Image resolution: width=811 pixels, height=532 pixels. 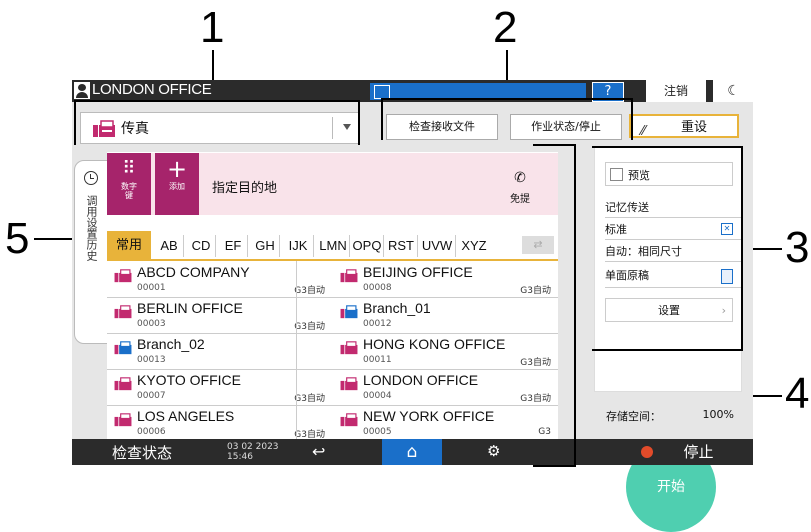 What do you see at coordinates (54, 239) in the screenshot?
I see `callout-5-line` at bounding box center [54, 239].